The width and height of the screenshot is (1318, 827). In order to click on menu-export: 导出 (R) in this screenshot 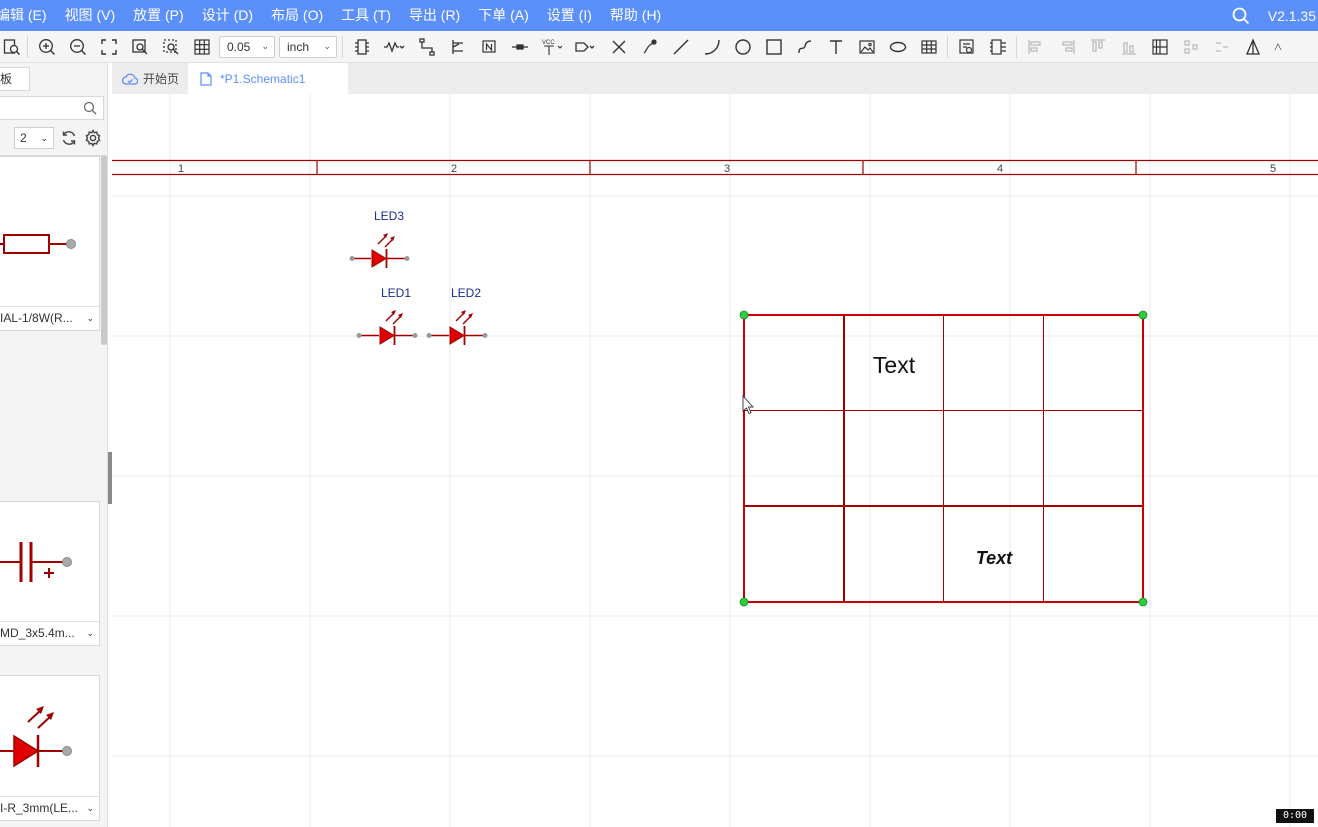, I will do `click(434, 15)`.